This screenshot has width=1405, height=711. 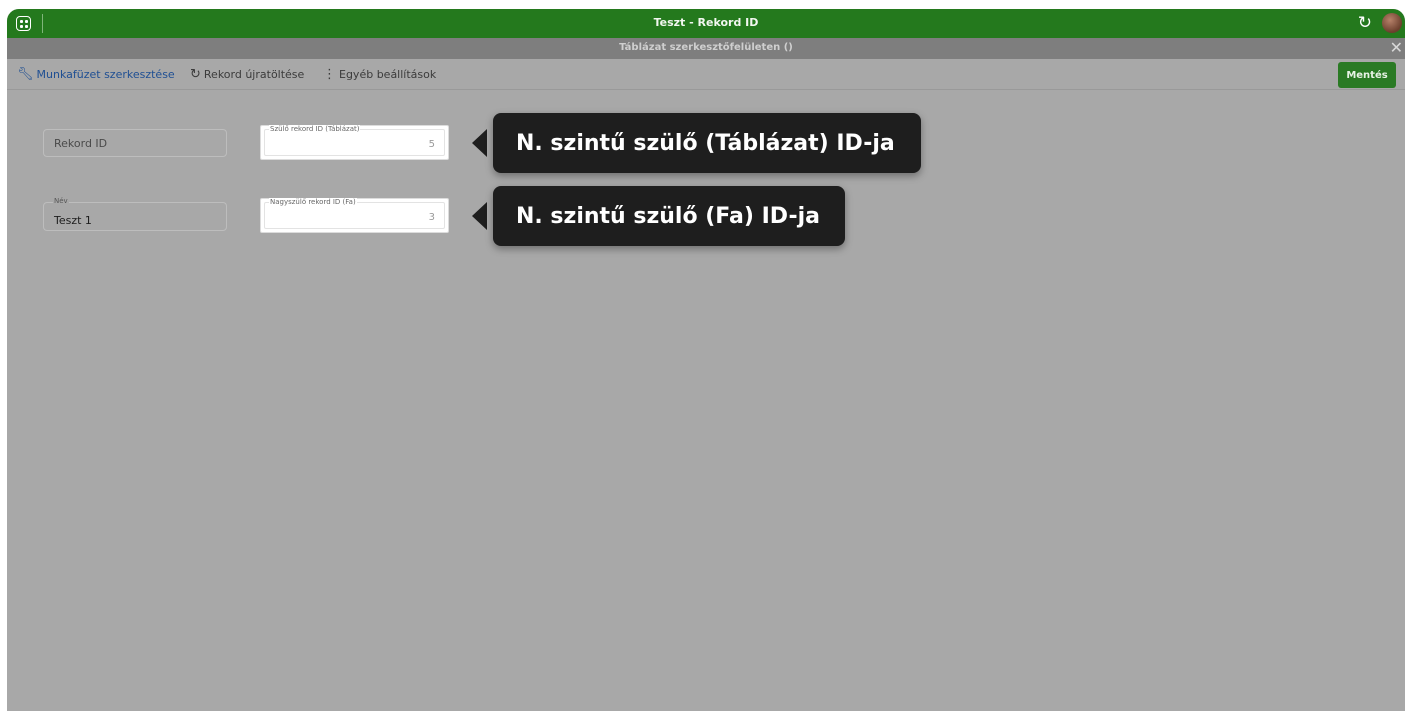 I want to click on grandparent-record-id-value: 3, so click(x=431, y=217).